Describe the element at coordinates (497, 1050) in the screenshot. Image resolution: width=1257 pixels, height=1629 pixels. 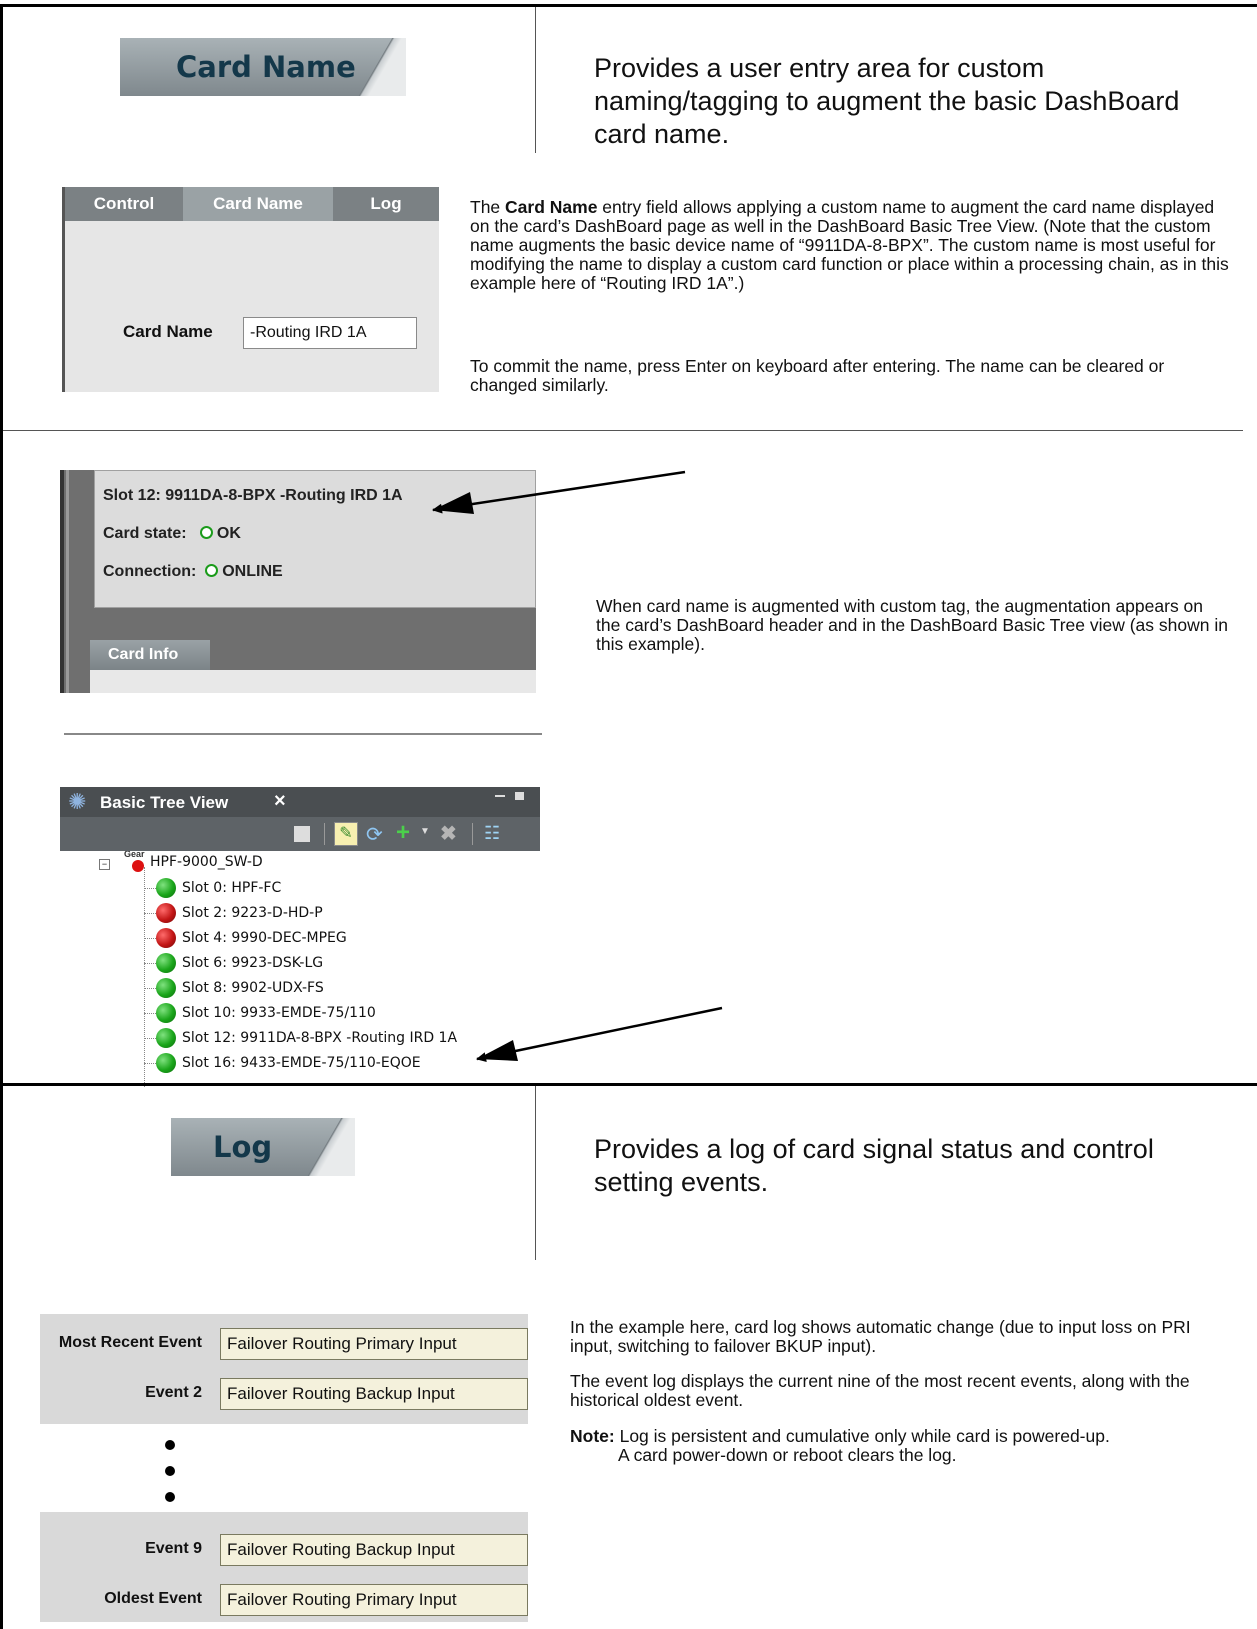
I see `arrowhead-tree-item` at that location.